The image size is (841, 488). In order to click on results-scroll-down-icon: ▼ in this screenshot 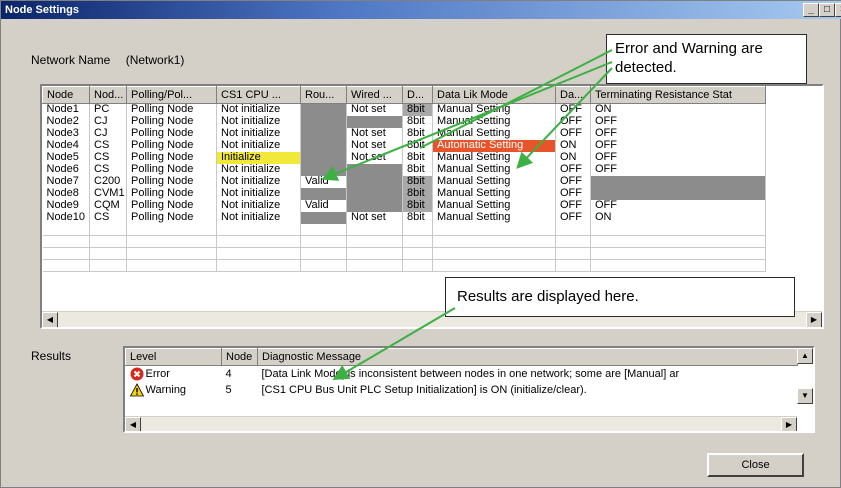, I will do `click(805, 396)`.